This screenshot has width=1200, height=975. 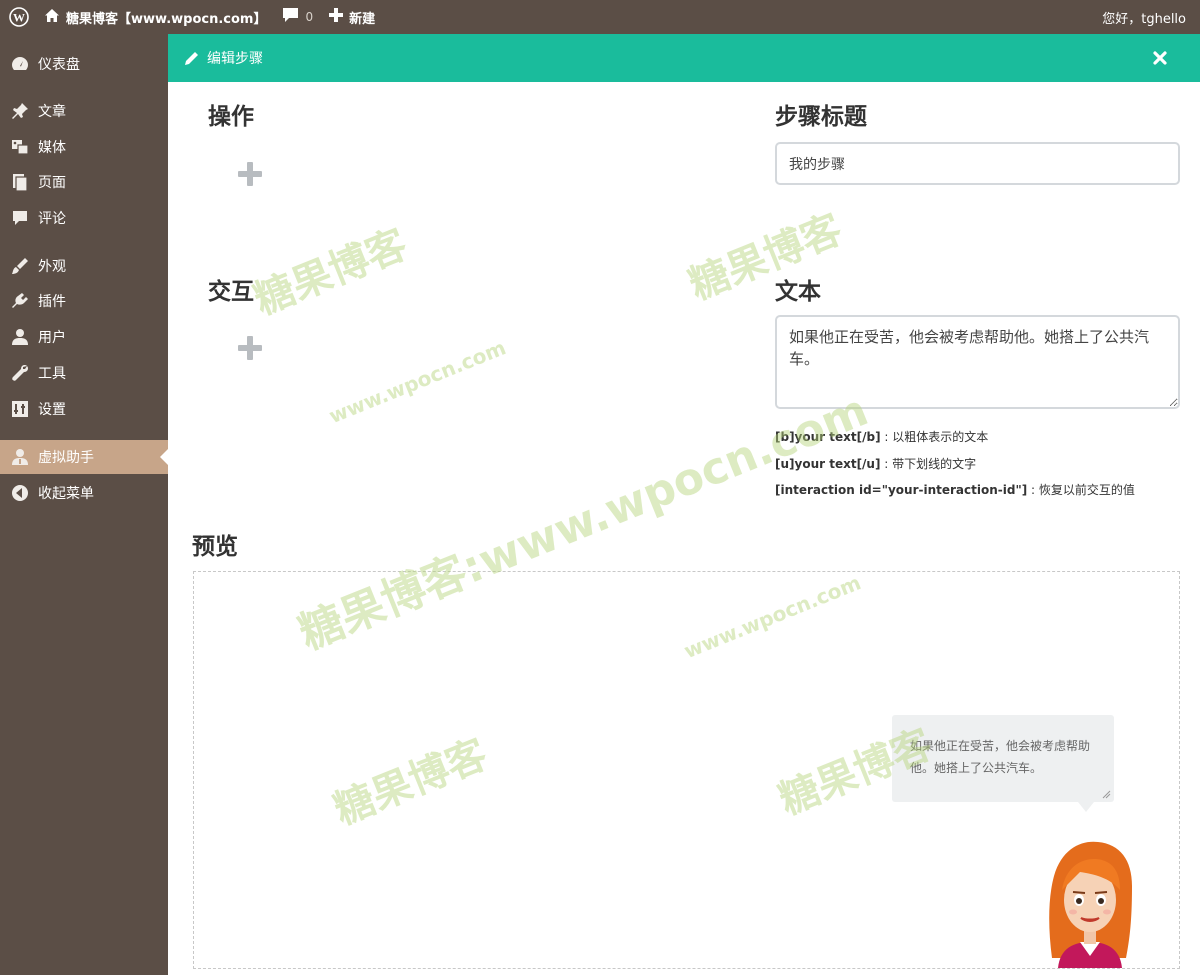 What do you see at coordinates (52, 374) in the screenshot?
I see `sidebar-item-label: 工具` at bounding box center [52, 374].